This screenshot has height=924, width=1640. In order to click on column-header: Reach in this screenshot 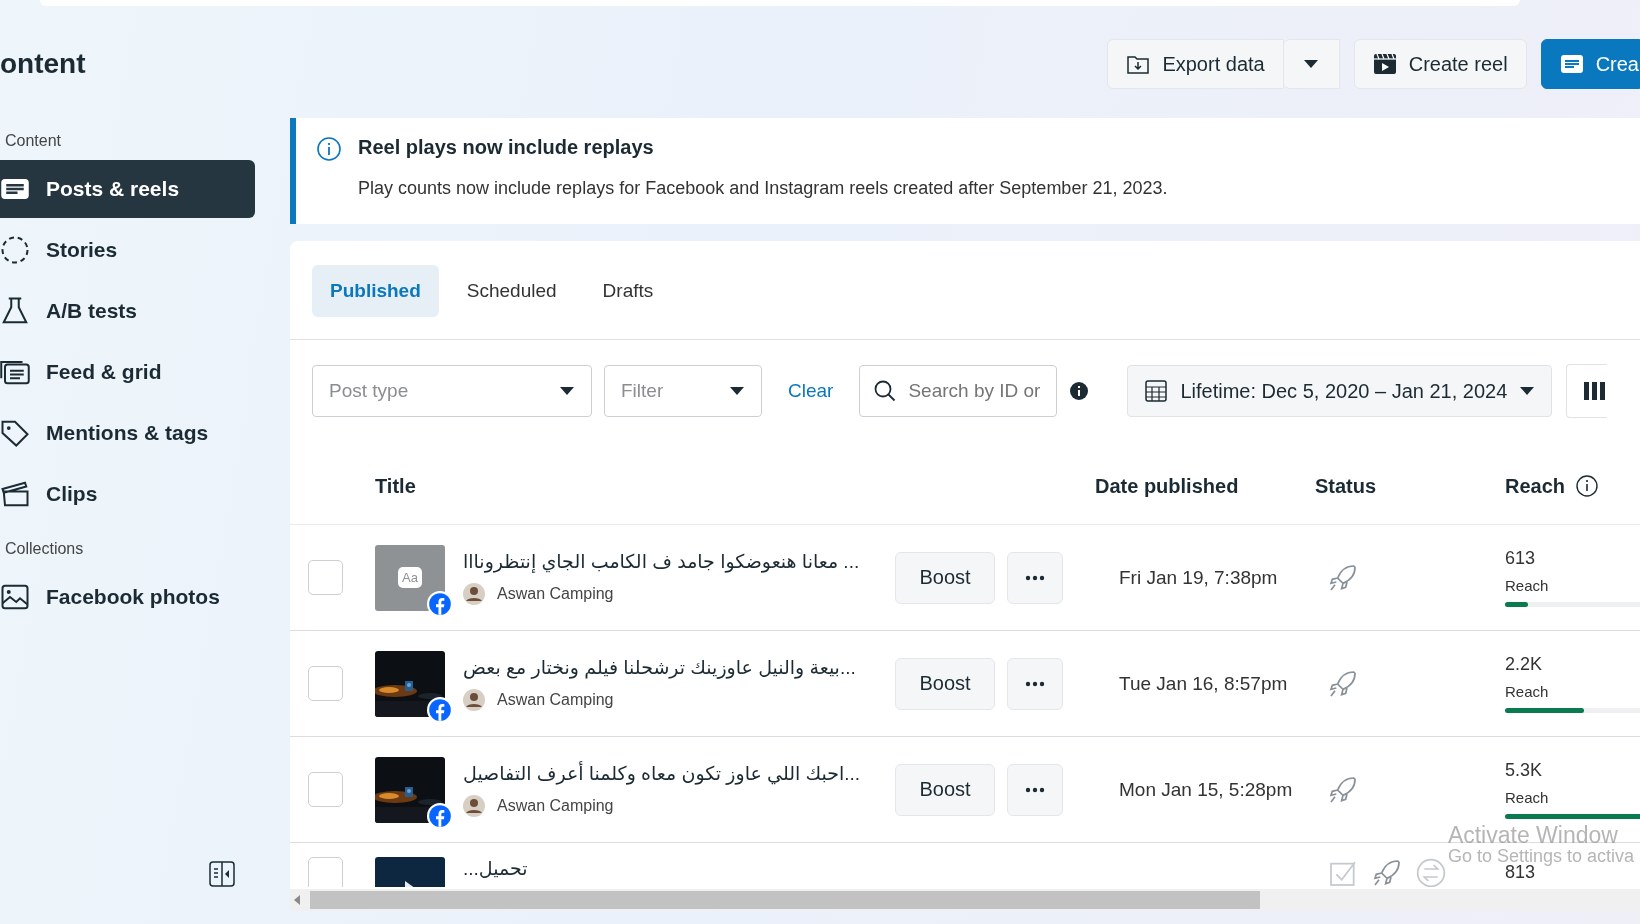, I will do `click(1535, 486)`.